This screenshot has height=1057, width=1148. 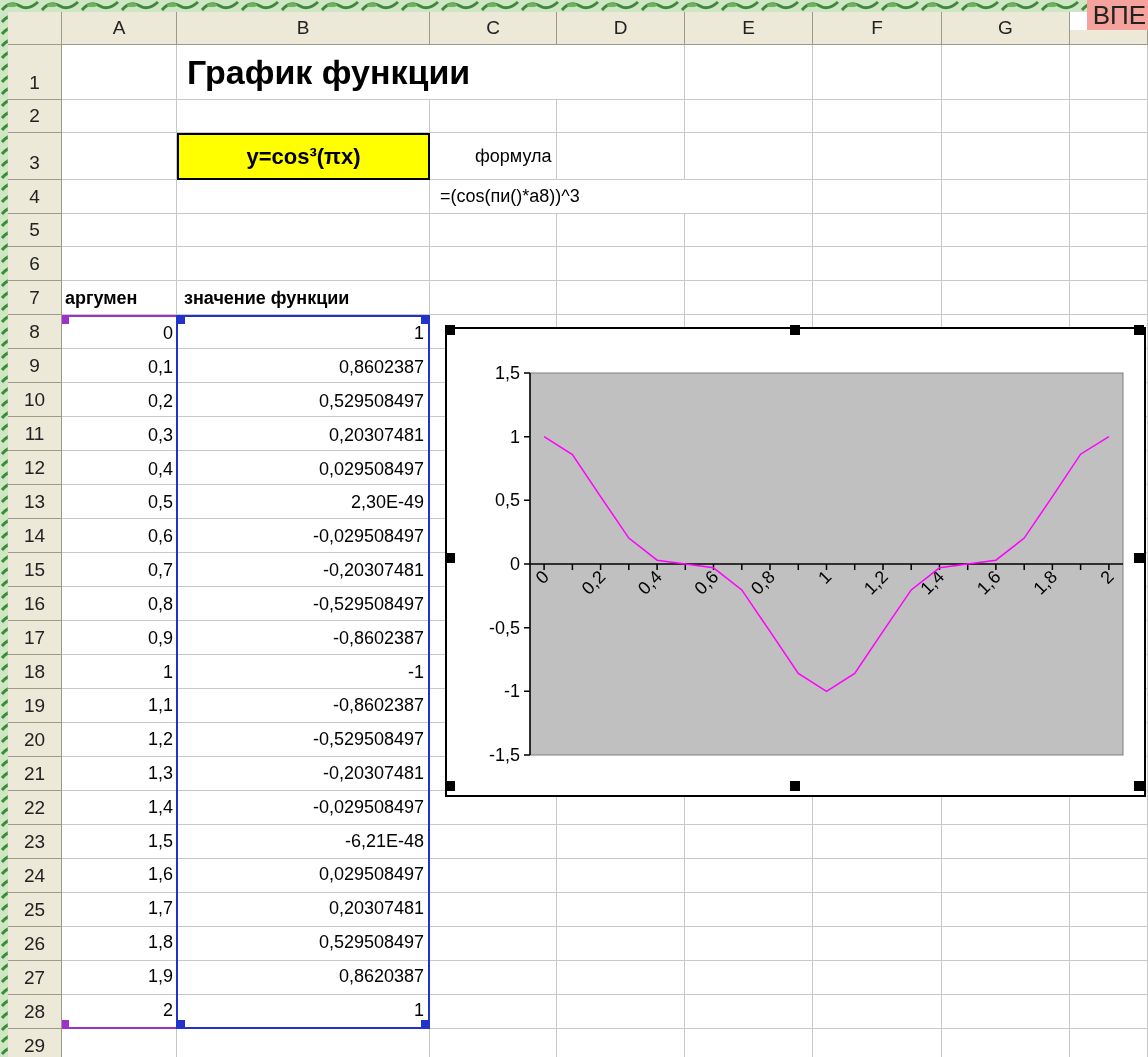 I want to click on axis-label: 1,6, so click(x=988, y=582).